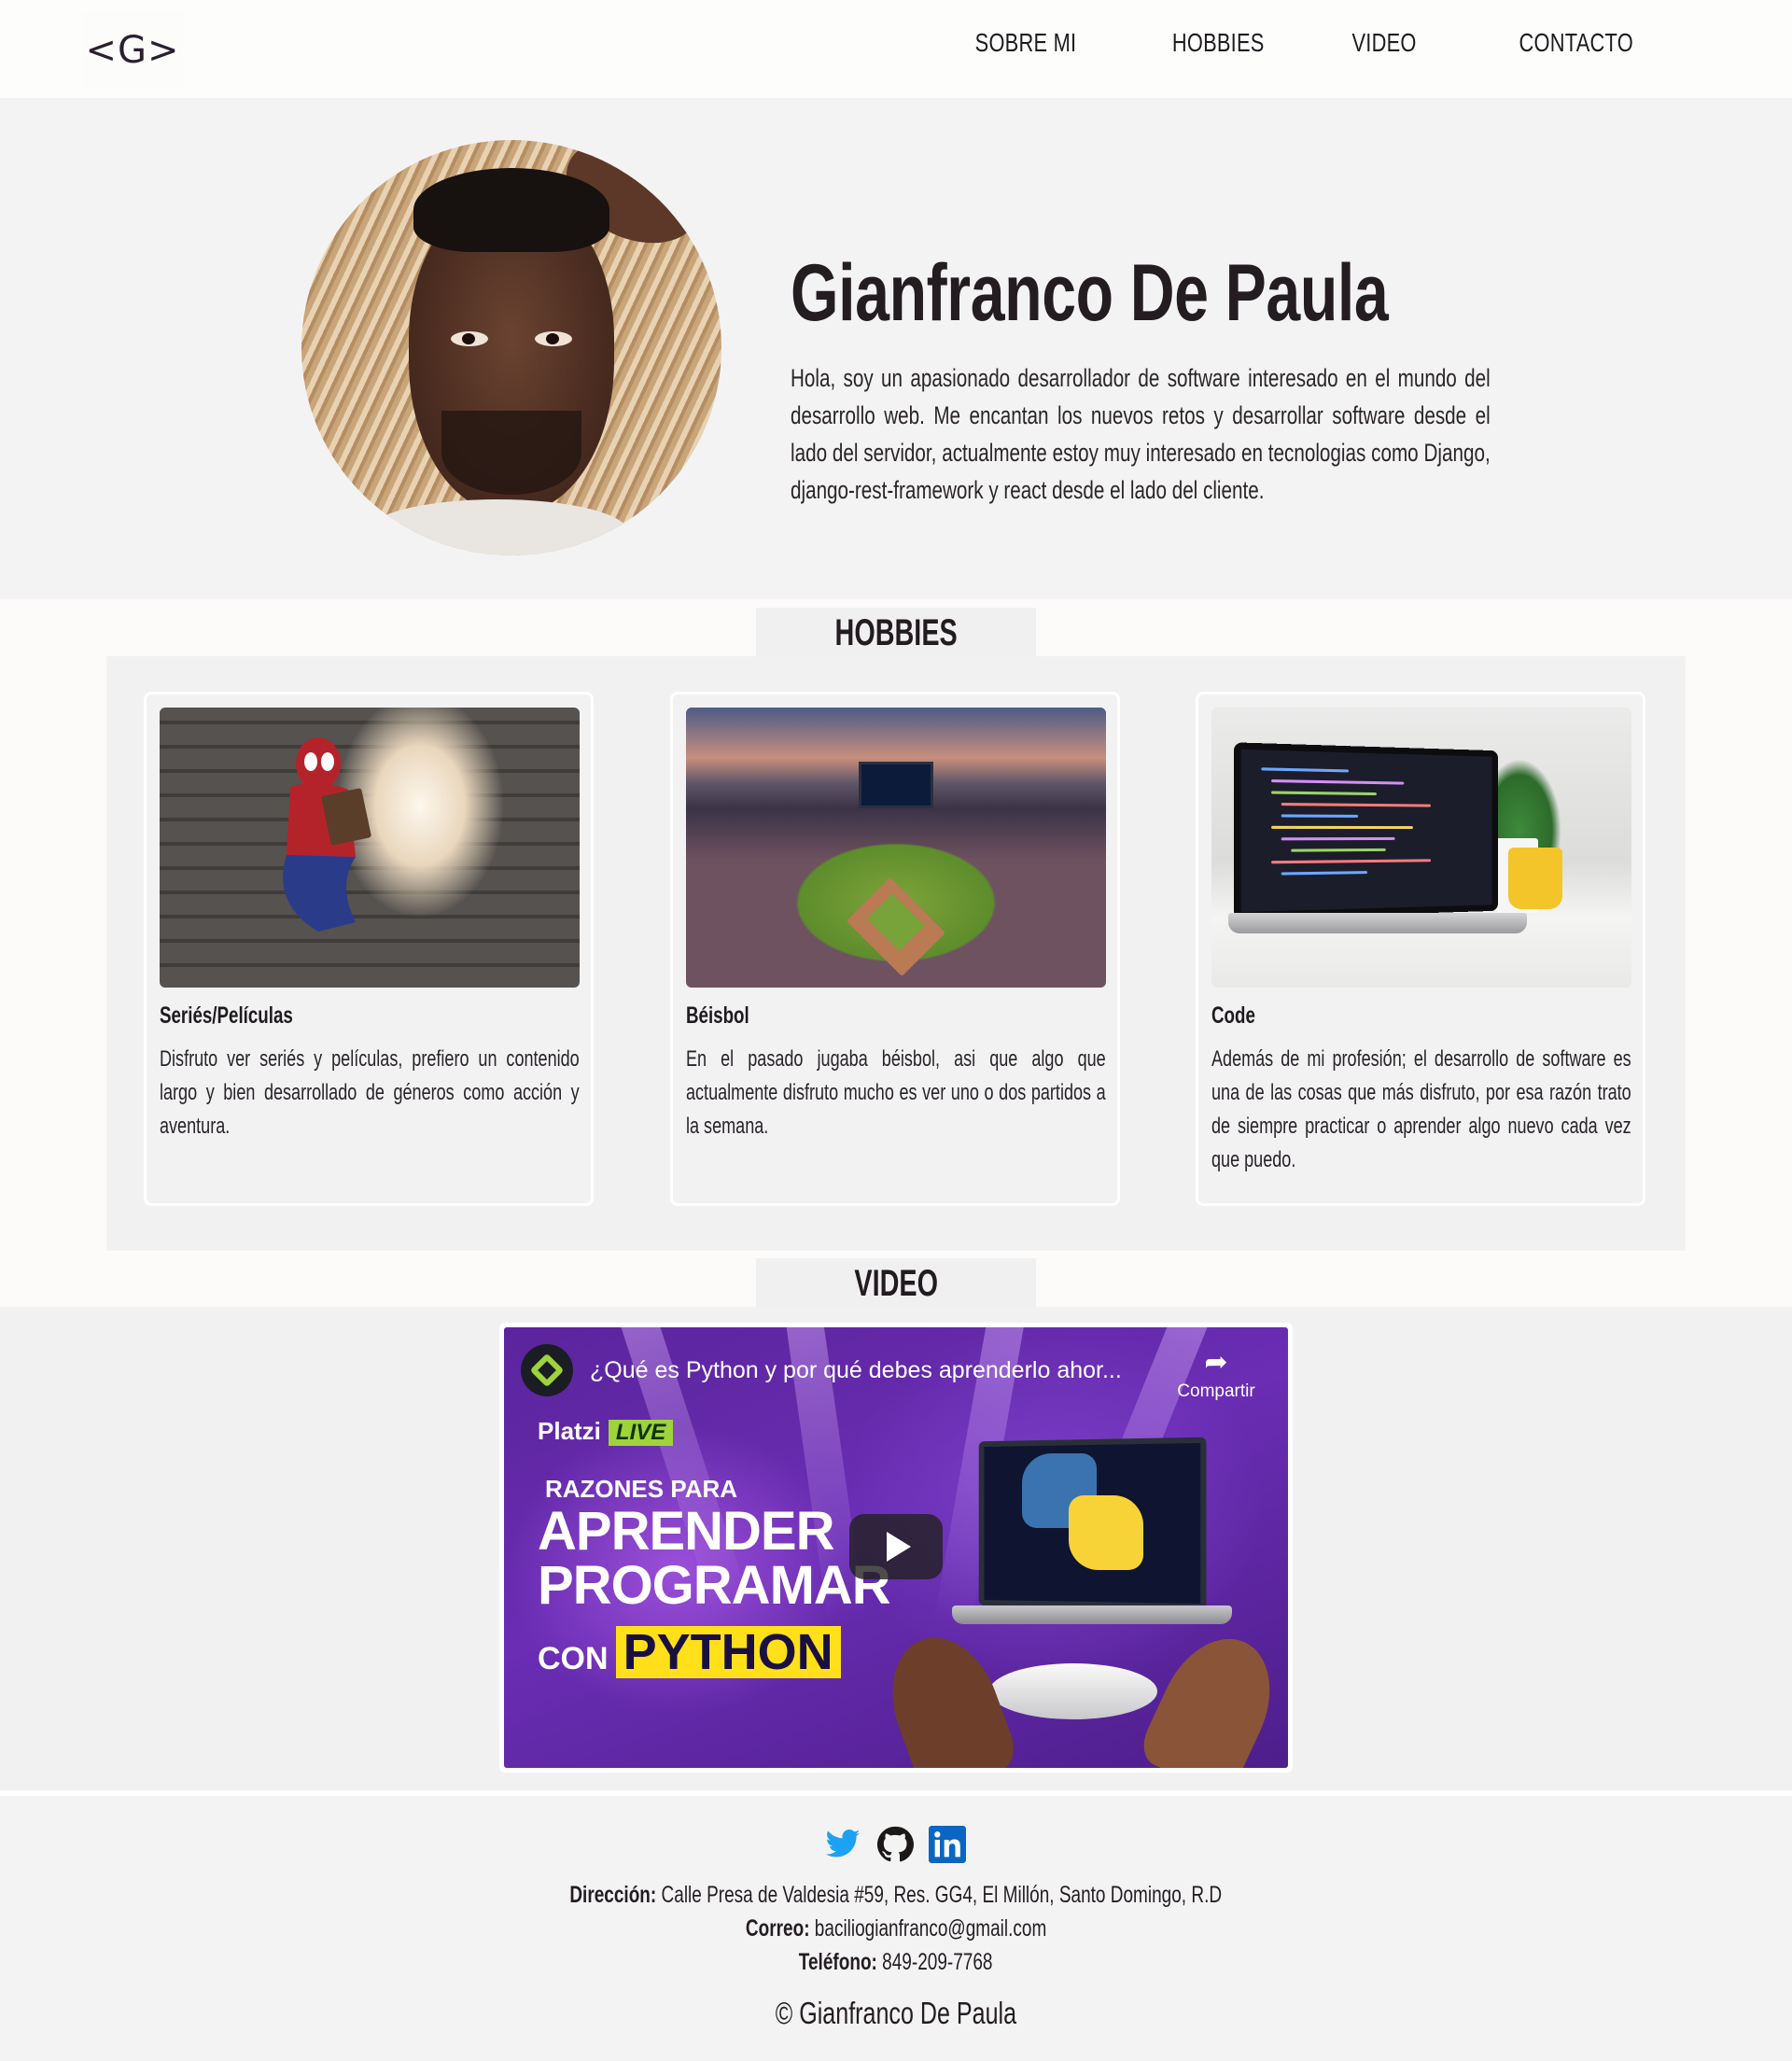 This screenshot has height=2061, width=1792. What do you see at coordinates (1218, 43) in the screenshot?
I see `nav-link-hobbies: HOBBIES` at bounding box center [1218, 43].